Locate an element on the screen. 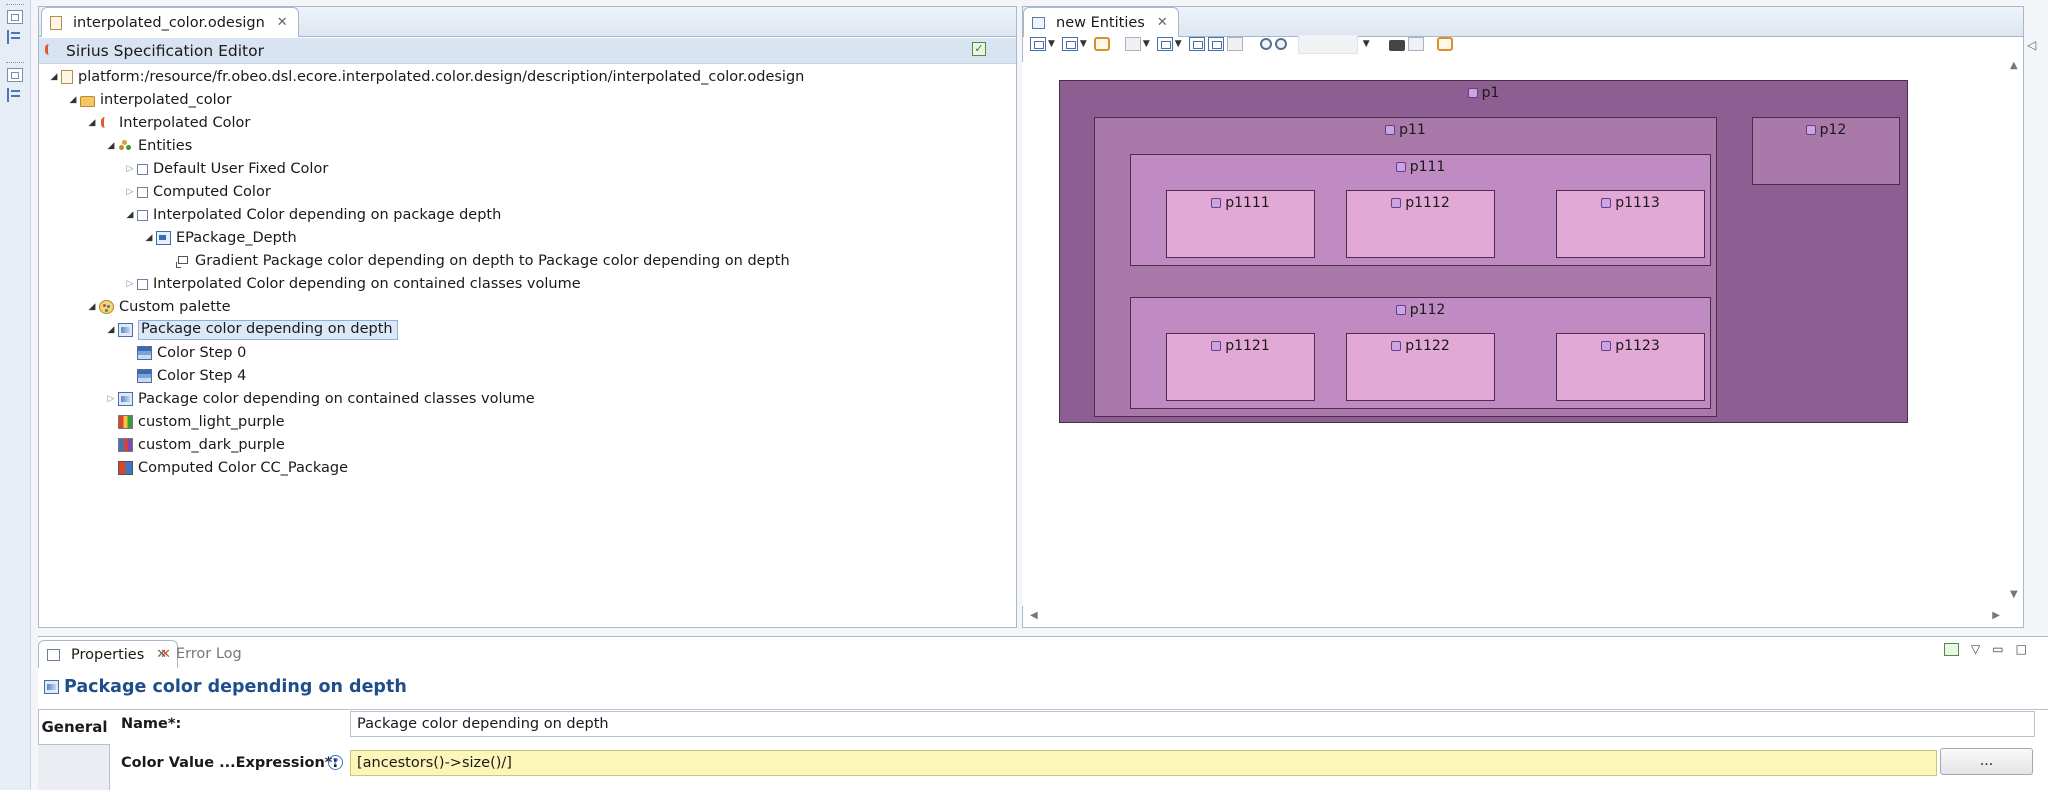 The width and height of the screenshot is (2048, 790). tree-item: Computed Color CC_Package is located at coordinates (226, 468).